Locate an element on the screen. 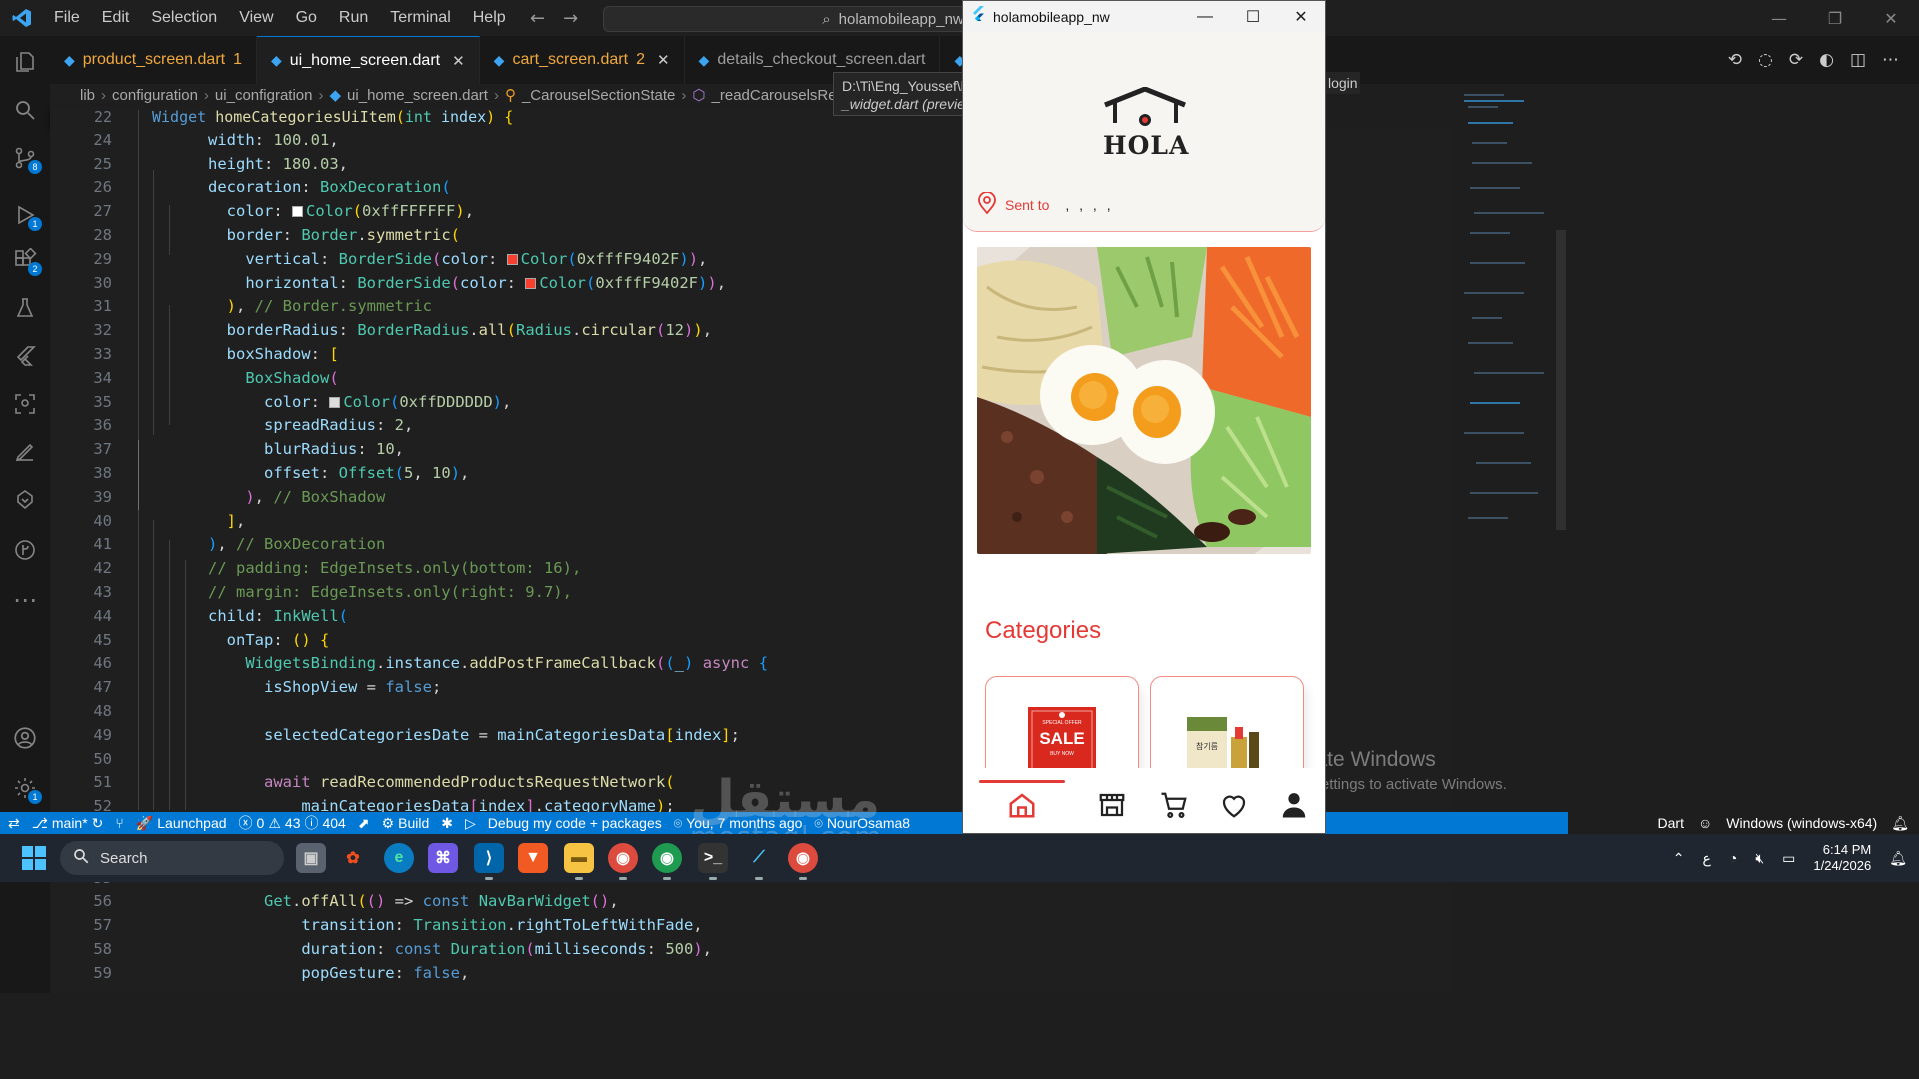  git-graph-icon is located at coordinates (25, 550).